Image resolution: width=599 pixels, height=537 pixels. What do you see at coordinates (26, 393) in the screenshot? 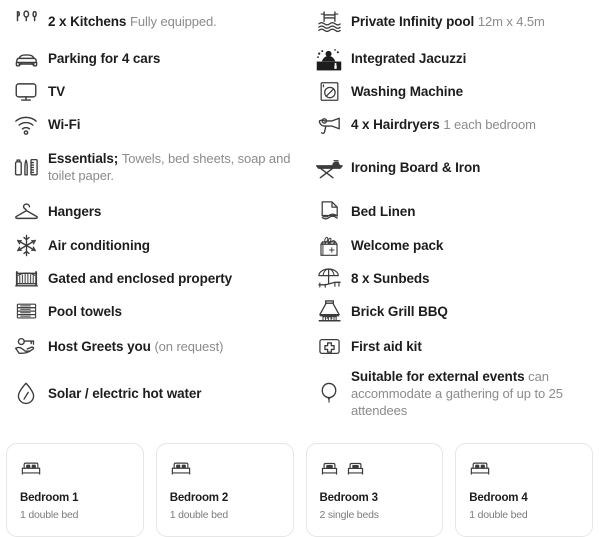
I see `water-drop-icon` at bounding box center [26, 393].